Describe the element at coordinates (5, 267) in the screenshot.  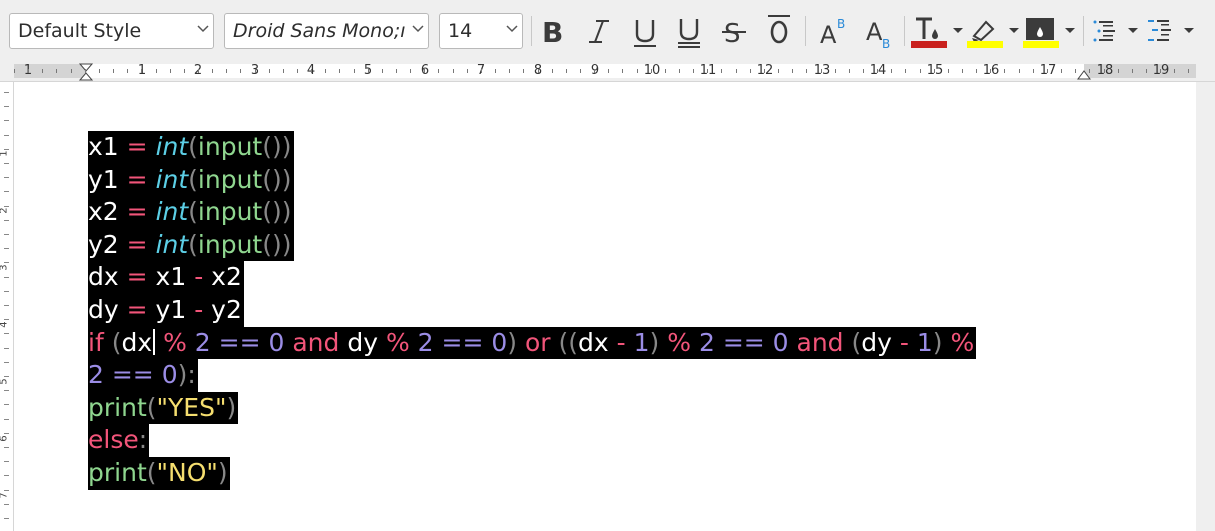
I see `vertical-ruler-number: 3` at that location.